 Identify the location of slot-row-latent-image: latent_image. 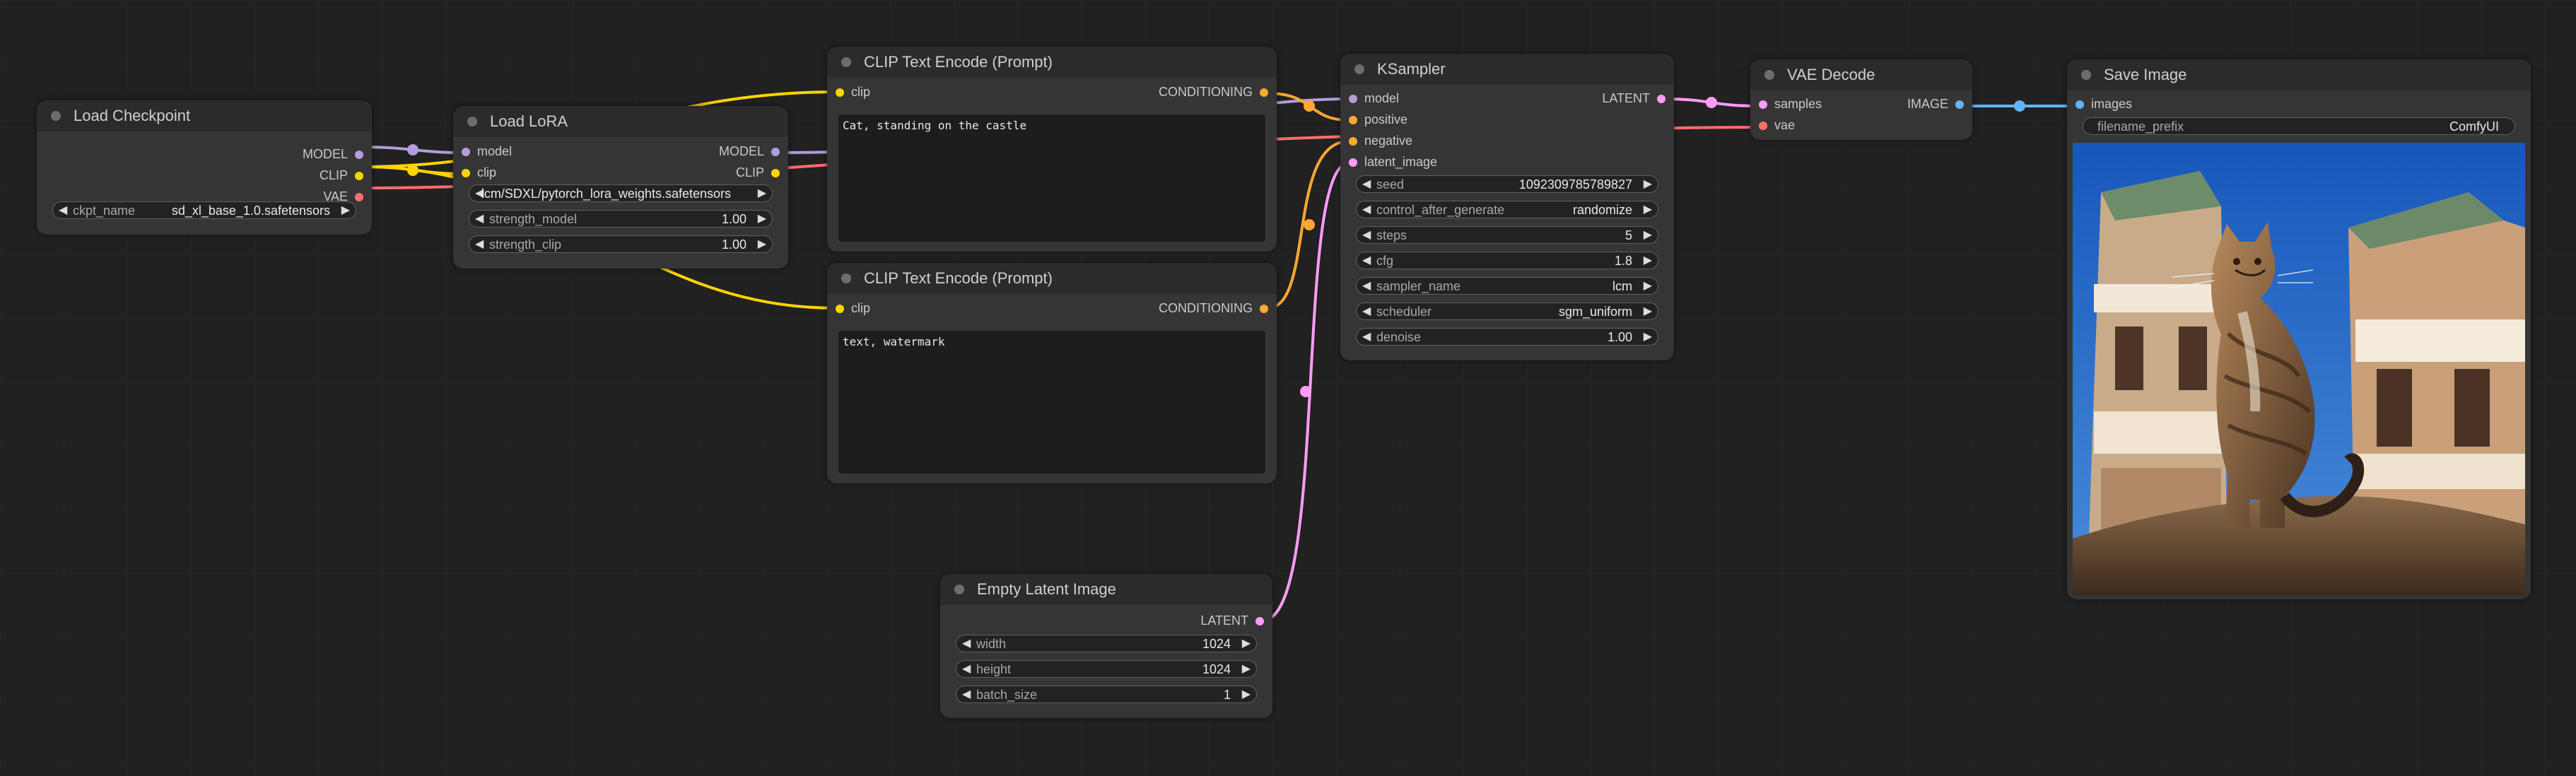
(1507, 163).